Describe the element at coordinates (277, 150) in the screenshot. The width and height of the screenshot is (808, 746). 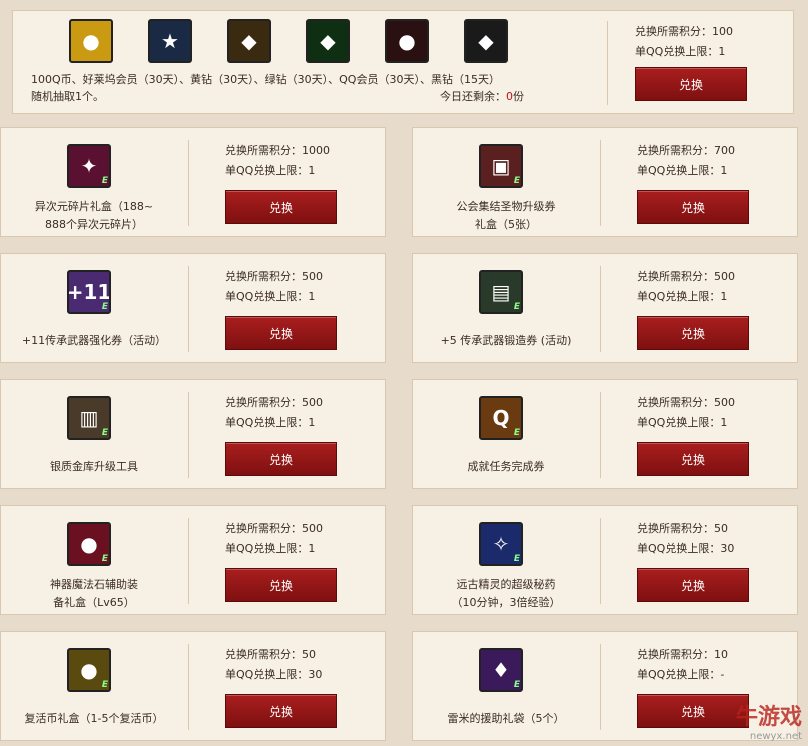
I see `points-required: 兑换所需积分：1000` at that location.